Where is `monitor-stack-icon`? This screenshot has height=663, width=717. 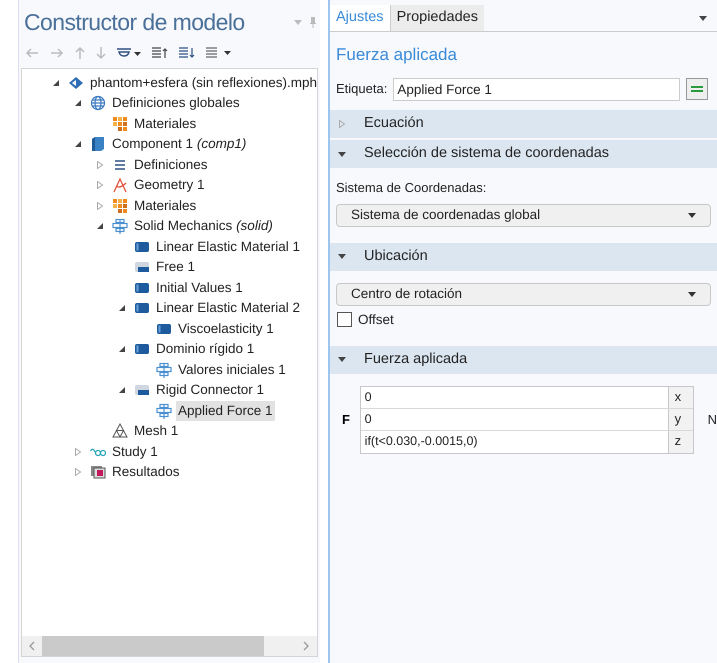
monitor-stack-icon is located at coordinates (98, 472).